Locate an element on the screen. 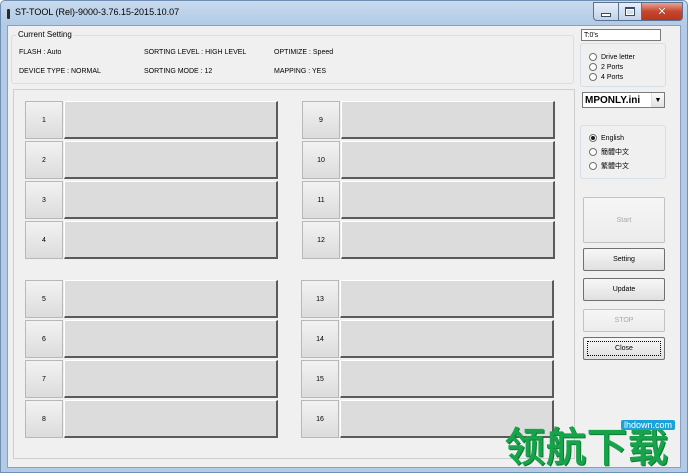 This screenshot has height=473, width=688. slot-number: 14 is located at coordinates (320, 339).